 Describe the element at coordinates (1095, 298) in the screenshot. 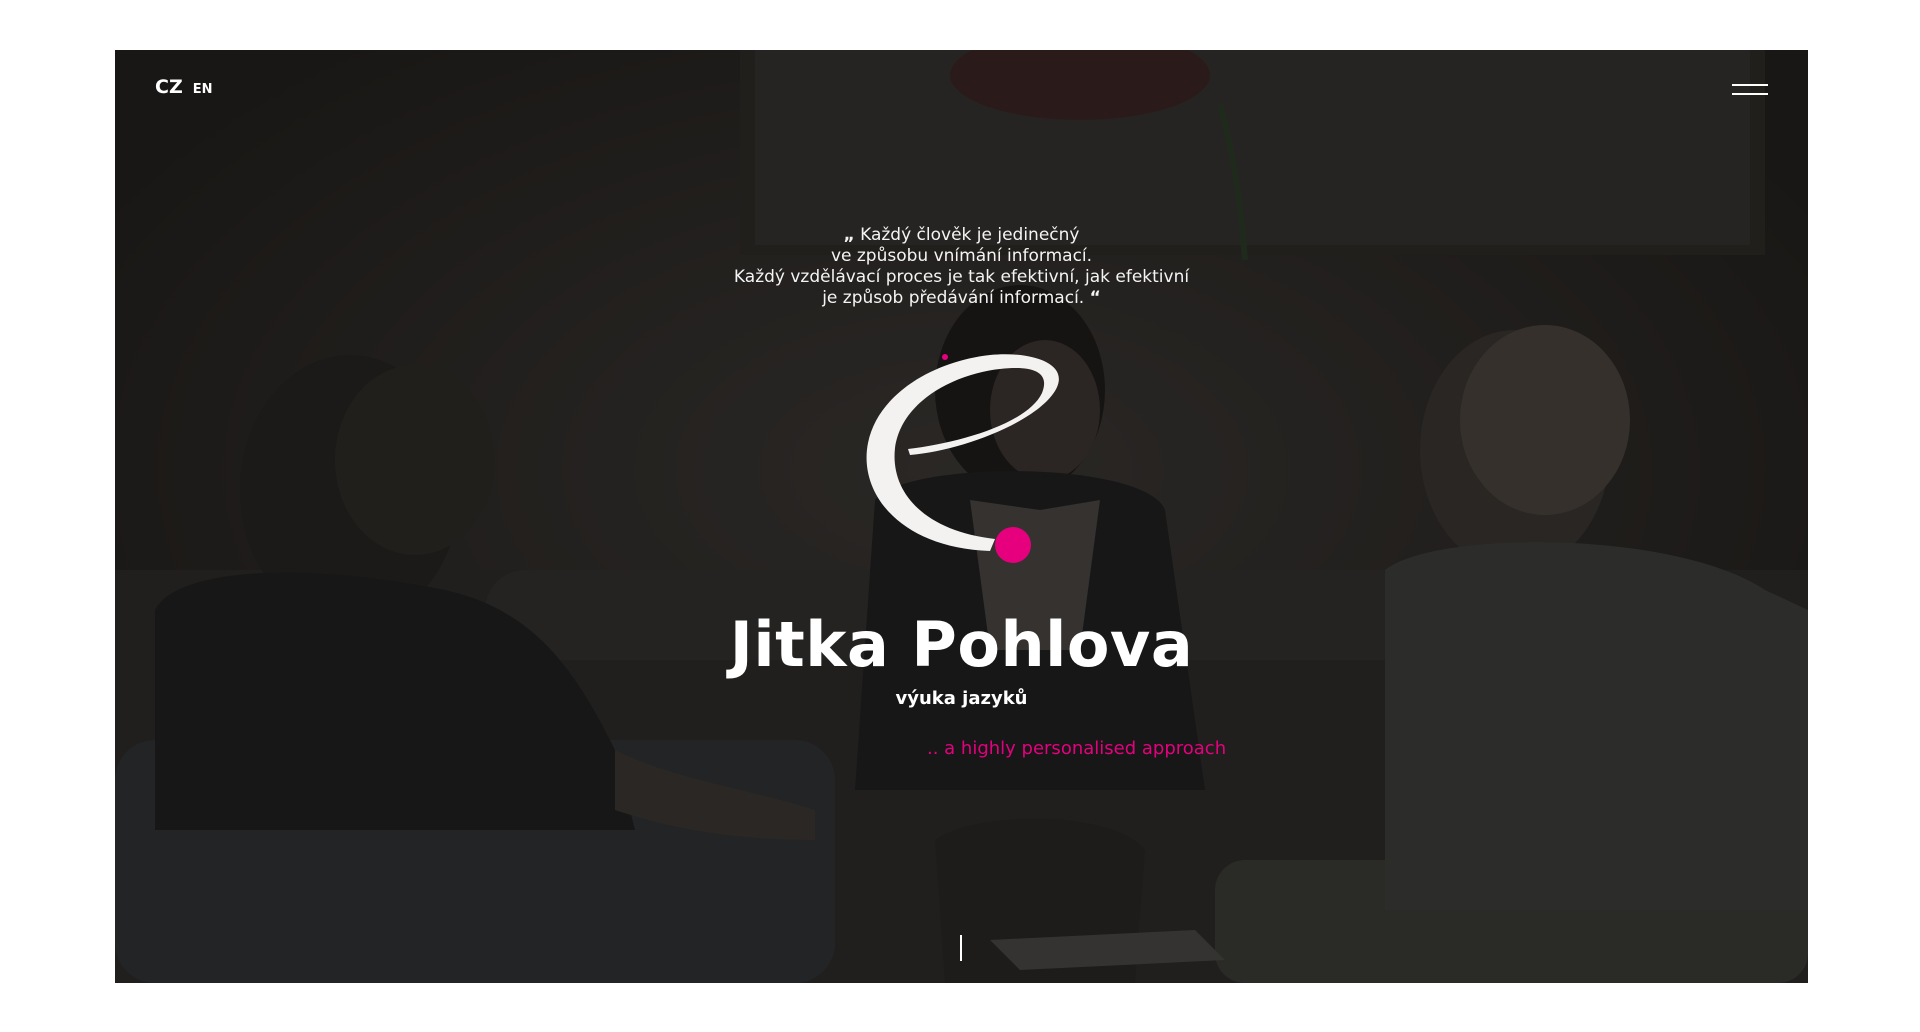

I see `quote-close-mark: “` at that location.